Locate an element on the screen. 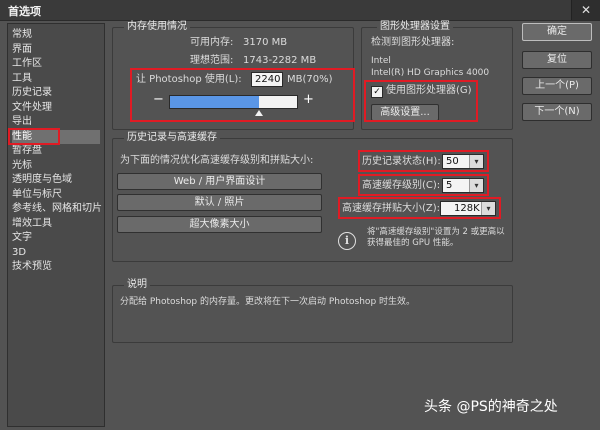  nav-item: 增效工具 is located at coordinates (56, 224).